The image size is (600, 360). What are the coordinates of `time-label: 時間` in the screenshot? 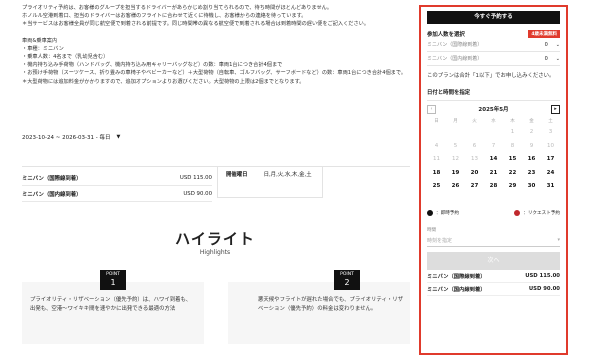 It's located at (431, 230).